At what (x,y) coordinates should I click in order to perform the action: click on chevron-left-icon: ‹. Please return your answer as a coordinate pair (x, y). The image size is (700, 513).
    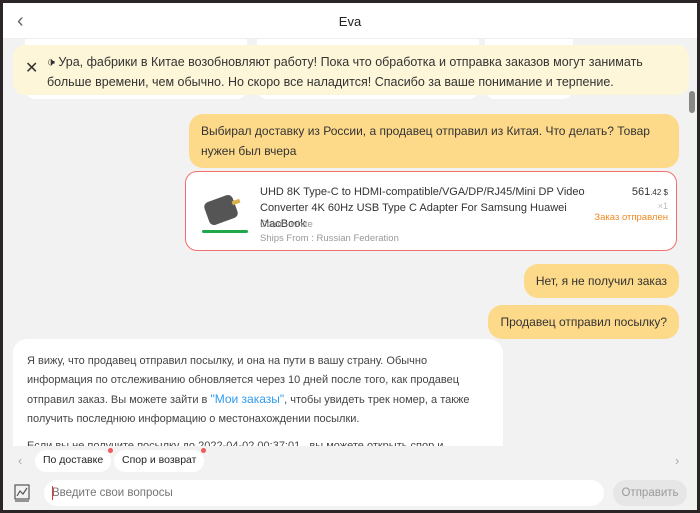
    Looking at the image, I should click on (20, 460).